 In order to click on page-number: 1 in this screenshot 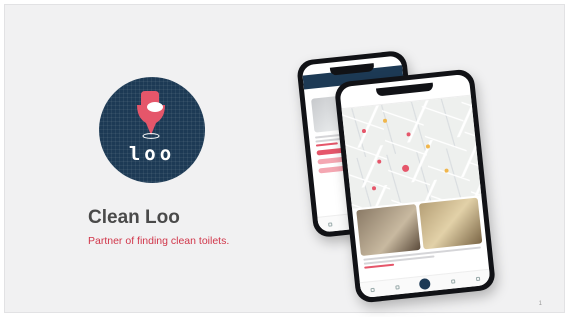, I will do `click(540, 304)`.